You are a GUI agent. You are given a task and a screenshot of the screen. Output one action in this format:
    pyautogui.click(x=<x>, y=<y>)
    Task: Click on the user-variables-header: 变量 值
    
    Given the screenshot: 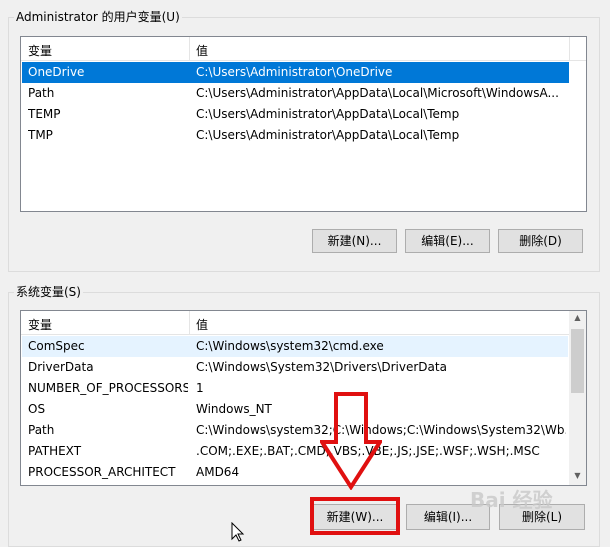 What is the action you would take?
    pyautogui.click(x=303, y=49)
    